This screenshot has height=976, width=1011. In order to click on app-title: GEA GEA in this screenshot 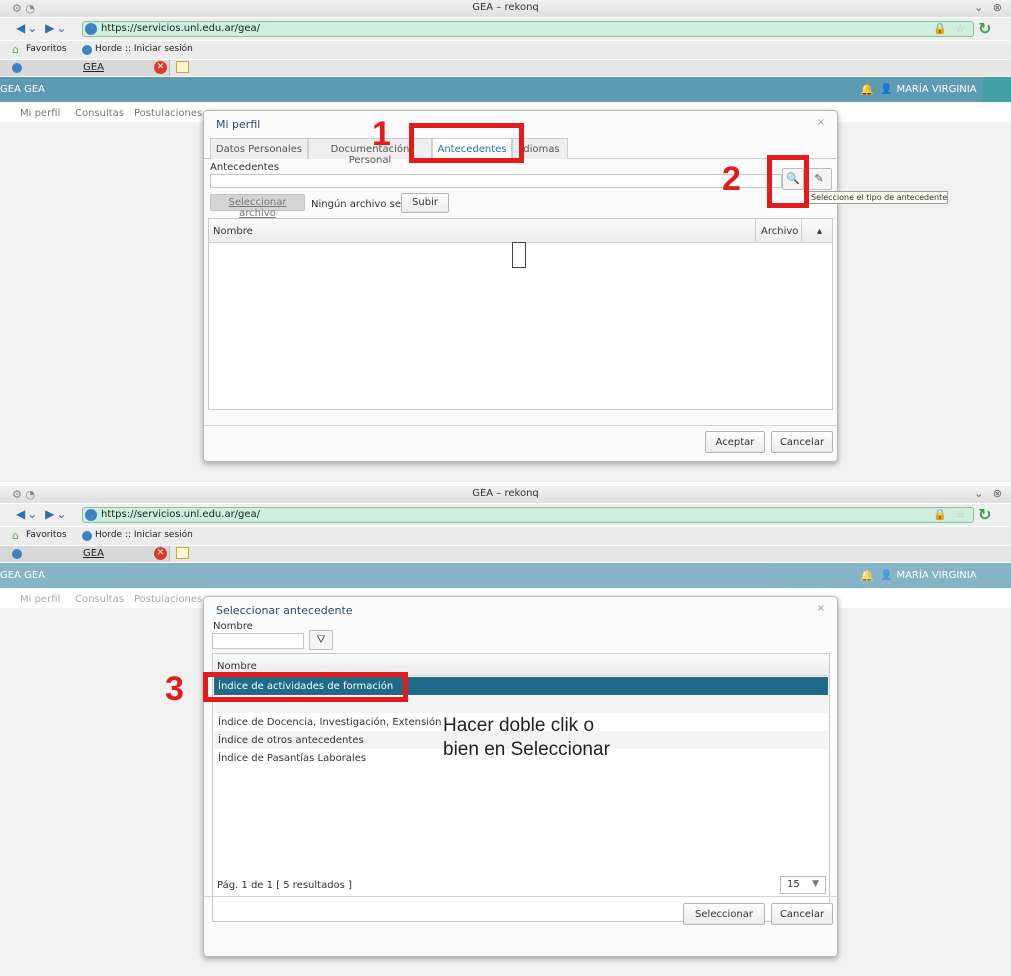, I will do `click(22, 575)`.